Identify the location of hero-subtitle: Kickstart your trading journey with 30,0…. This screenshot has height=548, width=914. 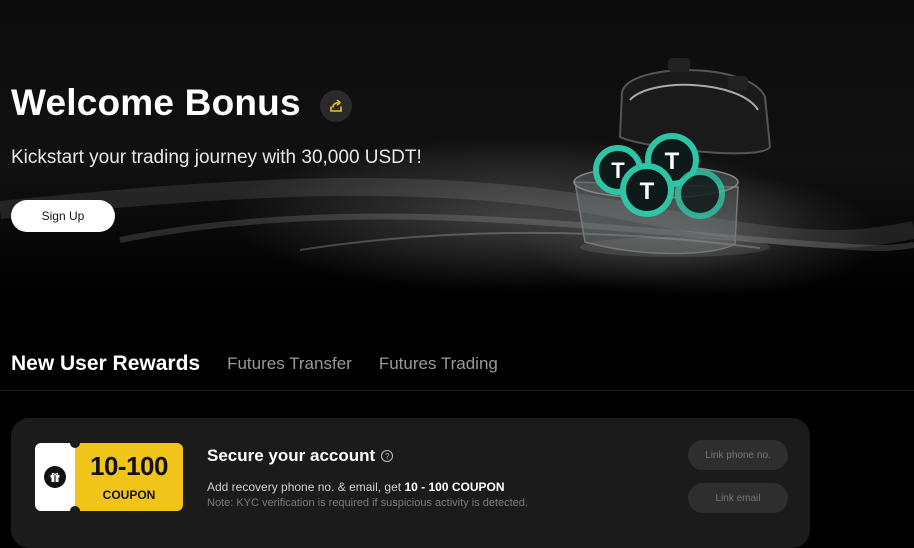
(216, 157).